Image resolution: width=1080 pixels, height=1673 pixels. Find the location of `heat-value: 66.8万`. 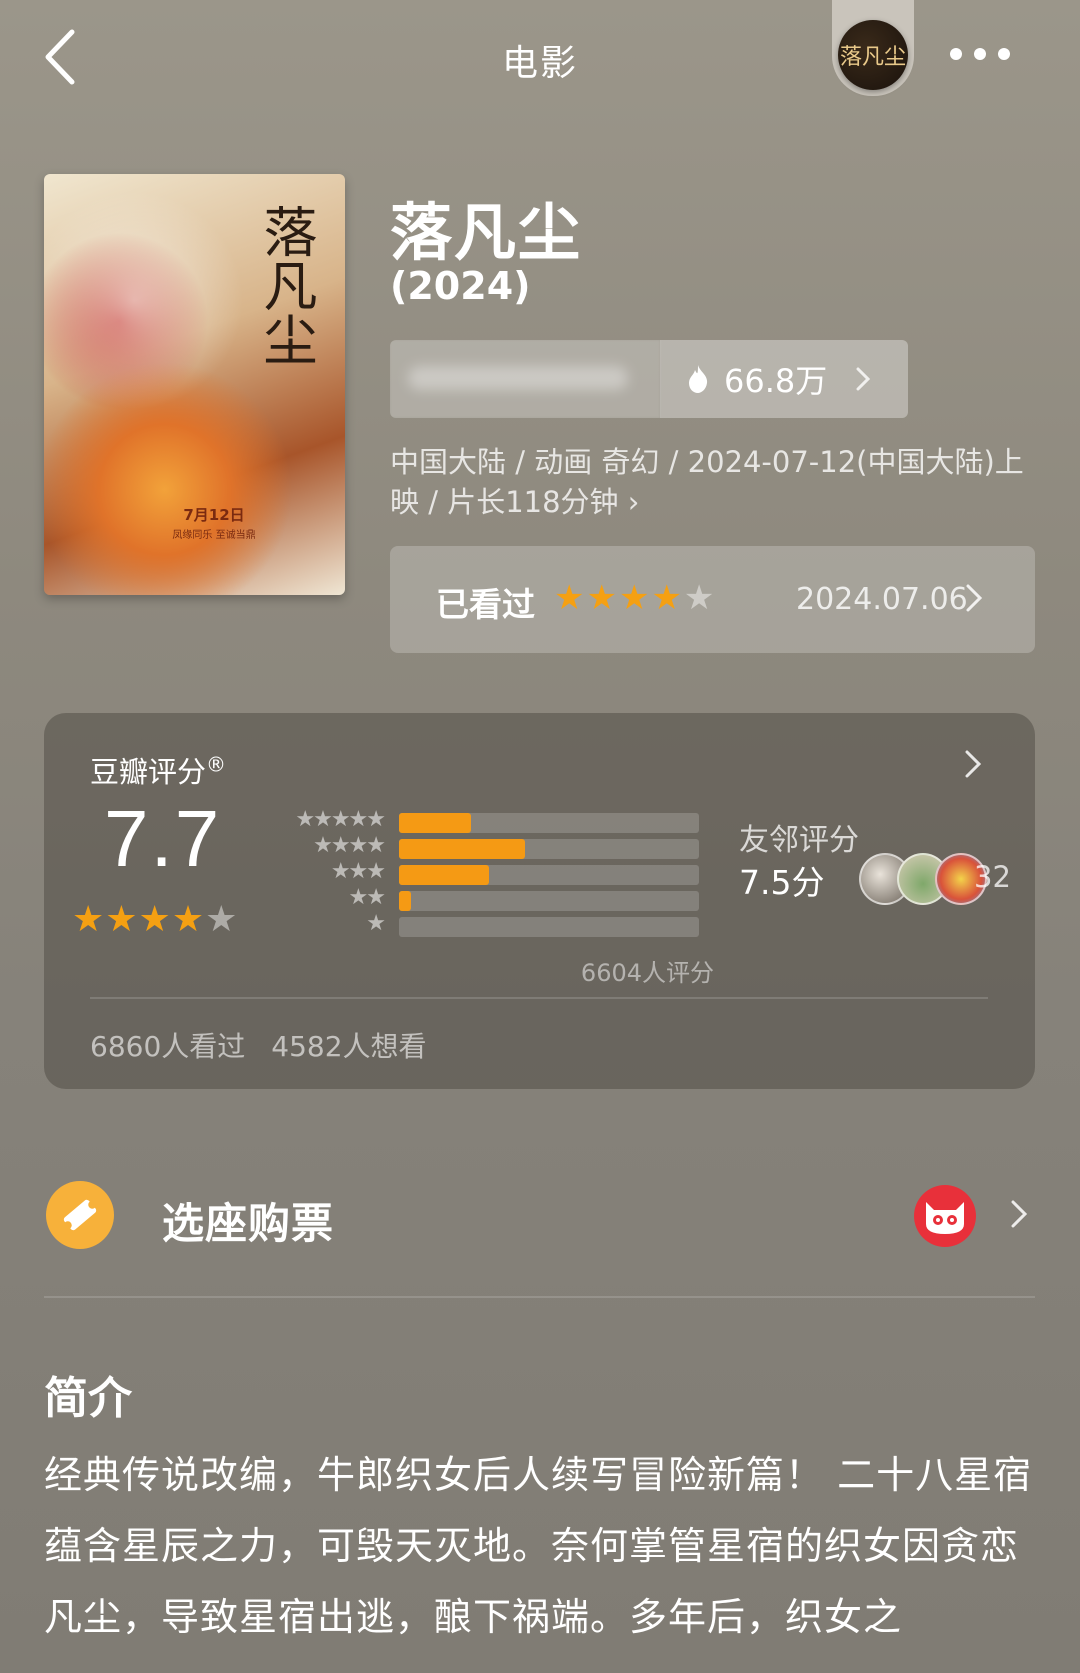

heat-value: 66.8万 is located at coordinates (776, 381).